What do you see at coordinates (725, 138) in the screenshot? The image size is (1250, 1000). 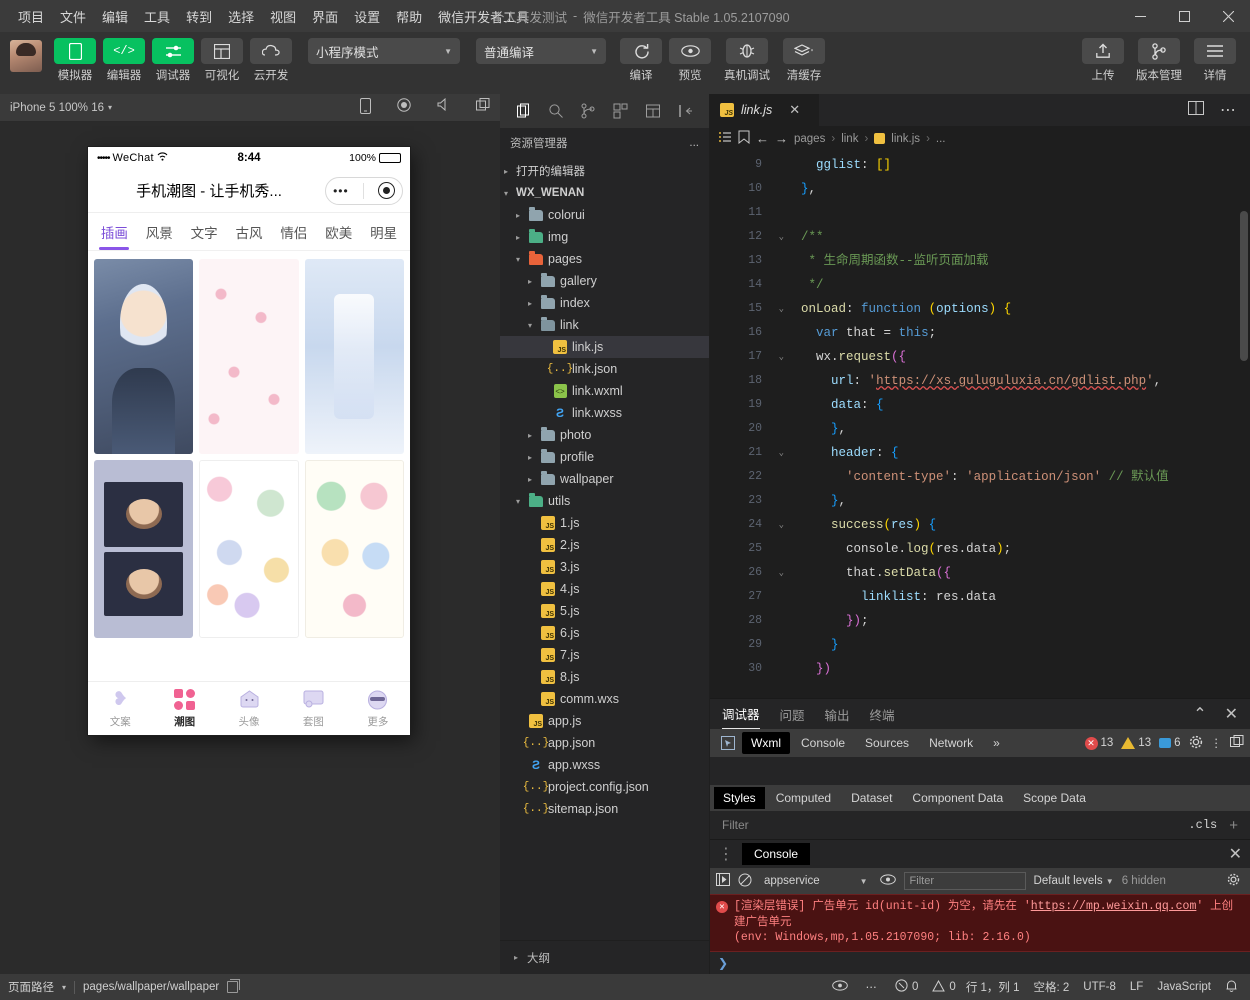 I see `outline-icon` at bounding box center [725, 138].